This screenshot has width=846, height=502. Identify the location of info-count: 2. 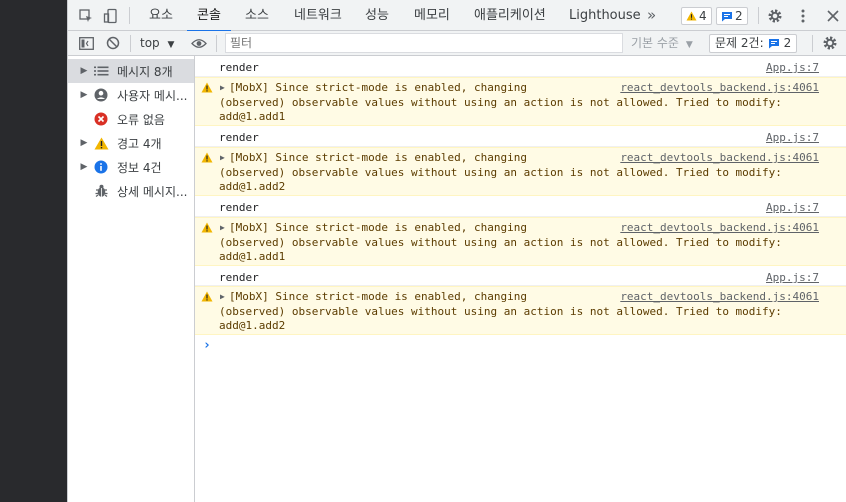
(739, 16).